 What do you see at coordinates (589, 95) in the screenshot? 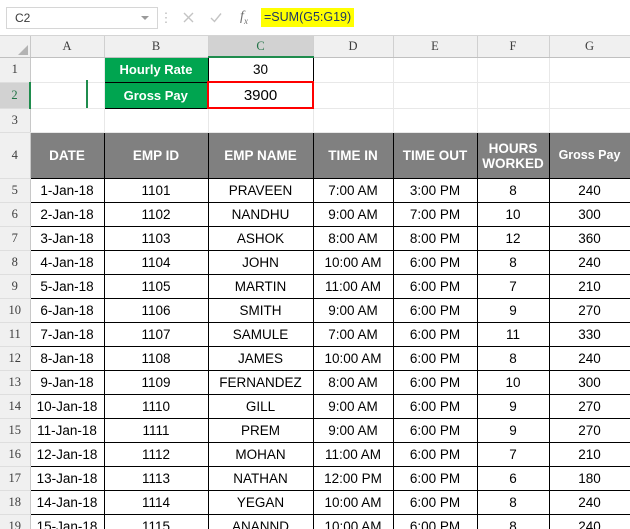
I see `cell-g2` at bounding box center [589, 95].